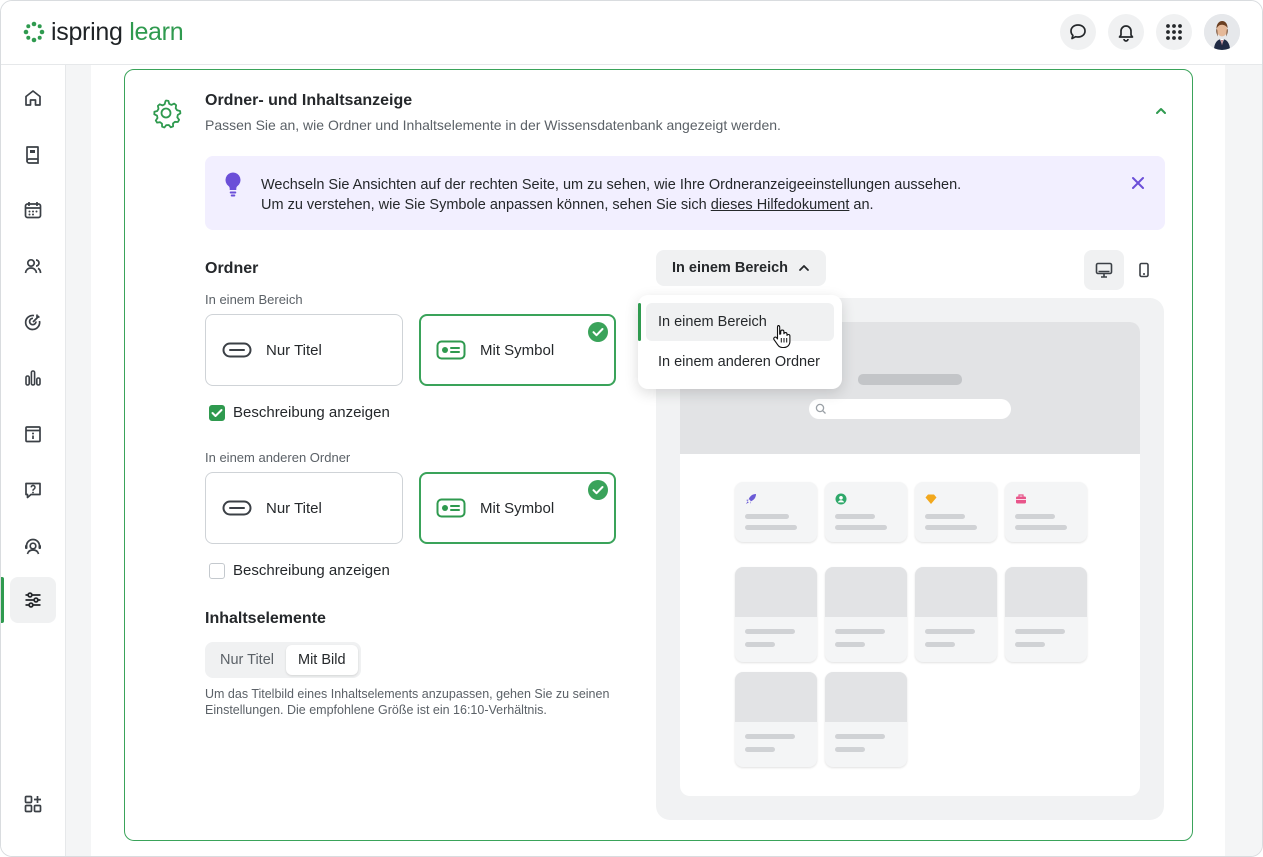  I want to click on menu-item-in-one-area: In einem Bereich, so click(736, 322).